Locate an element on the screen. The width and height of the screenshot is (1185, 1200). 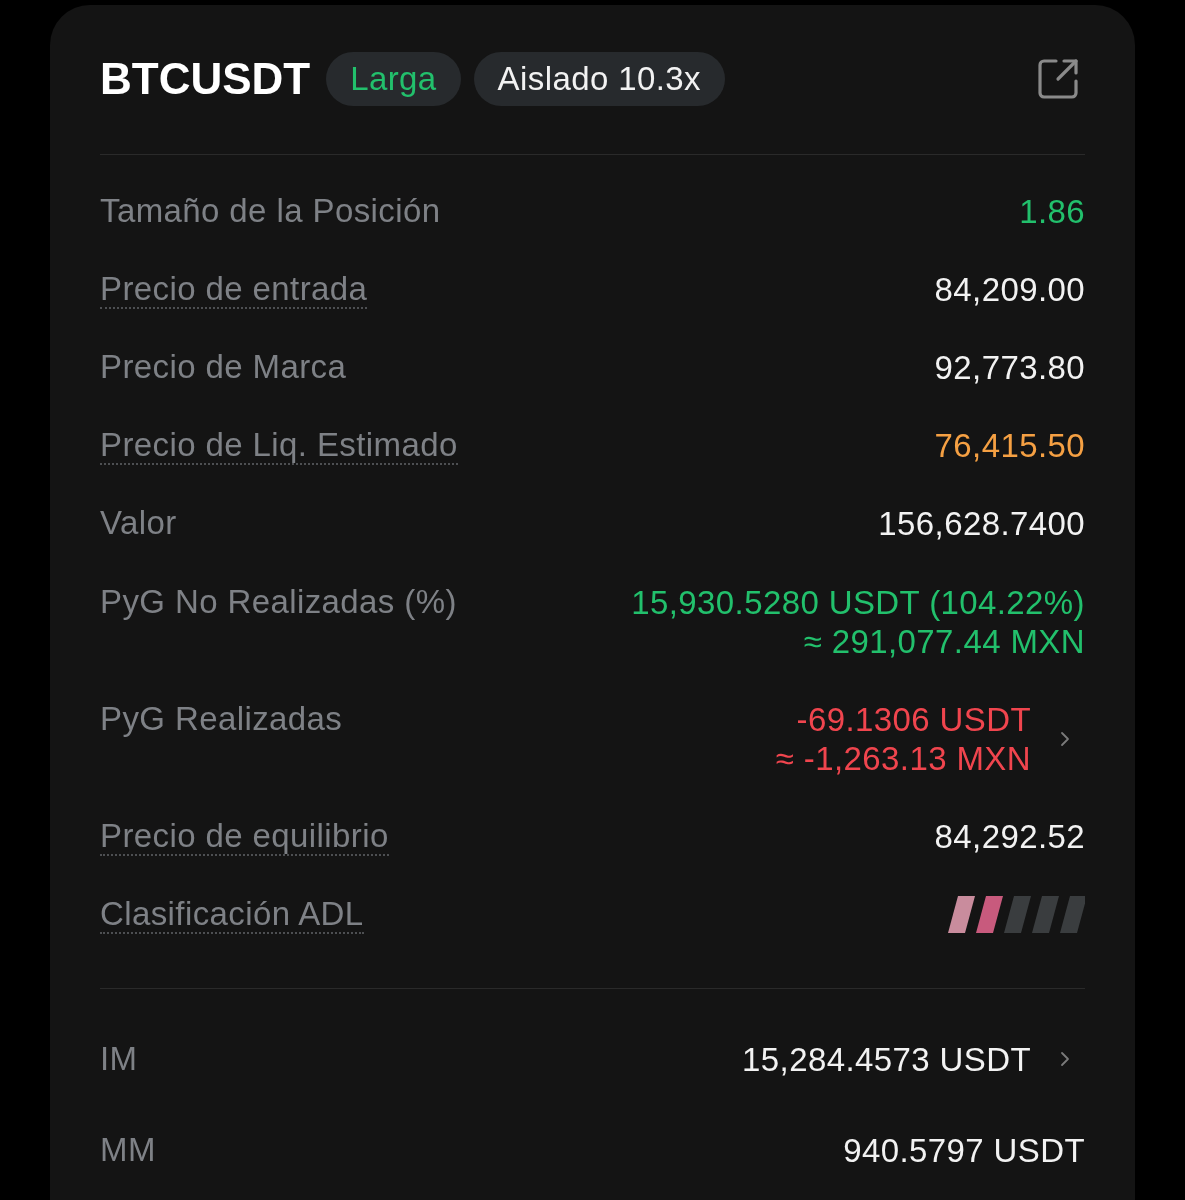
row-label: Tamaño de la Posición is located at coordinates (270, 211).